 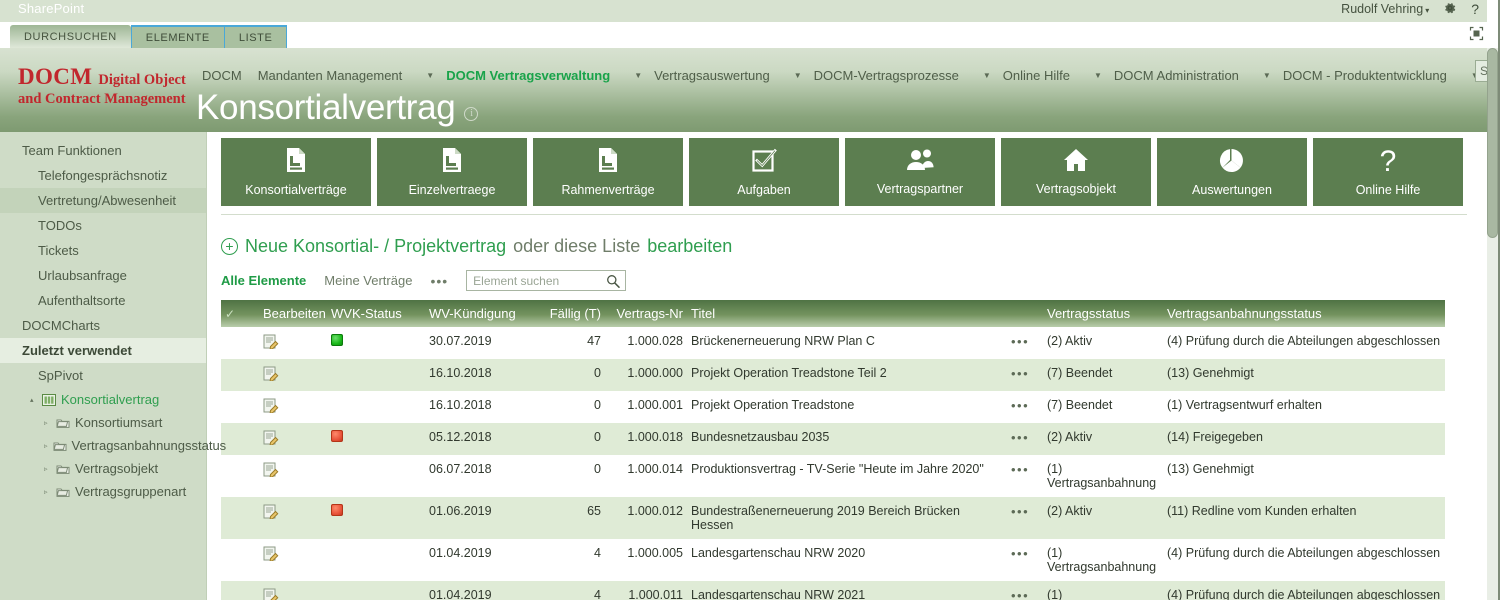 I want to click on focus-on-content-icon, so click(x=1476, y=33).